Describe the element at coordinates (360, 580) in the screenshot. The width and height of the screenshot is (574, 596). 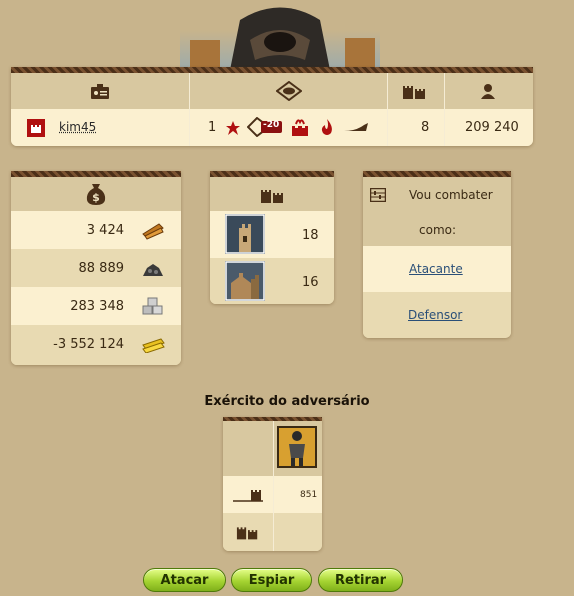
I see `retreat-button: Retirar` at that location.